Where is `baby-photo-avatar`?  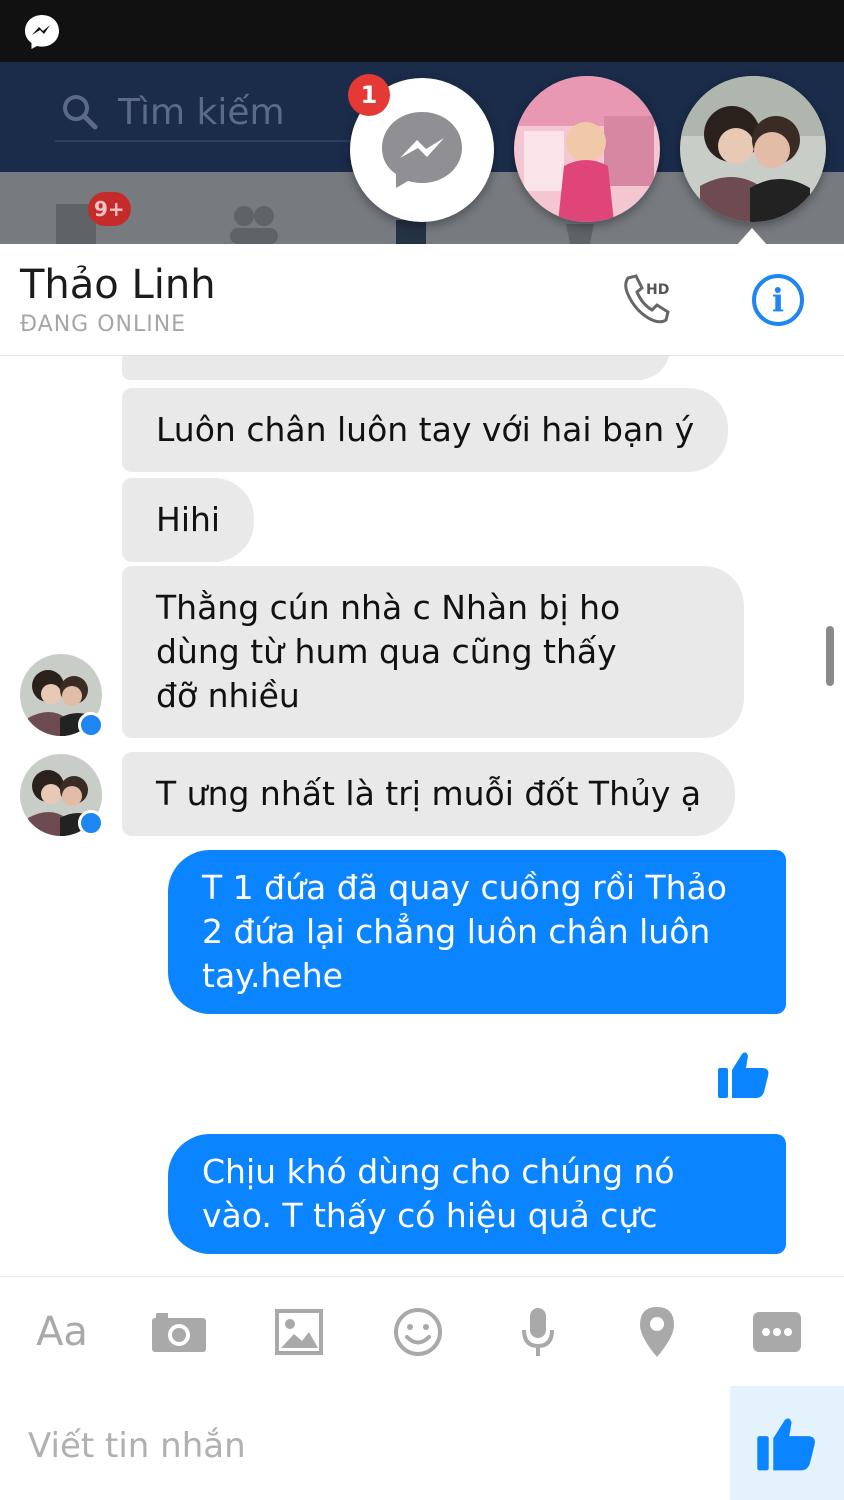 baby-photo-avatar is located at coordinates (587, 149).